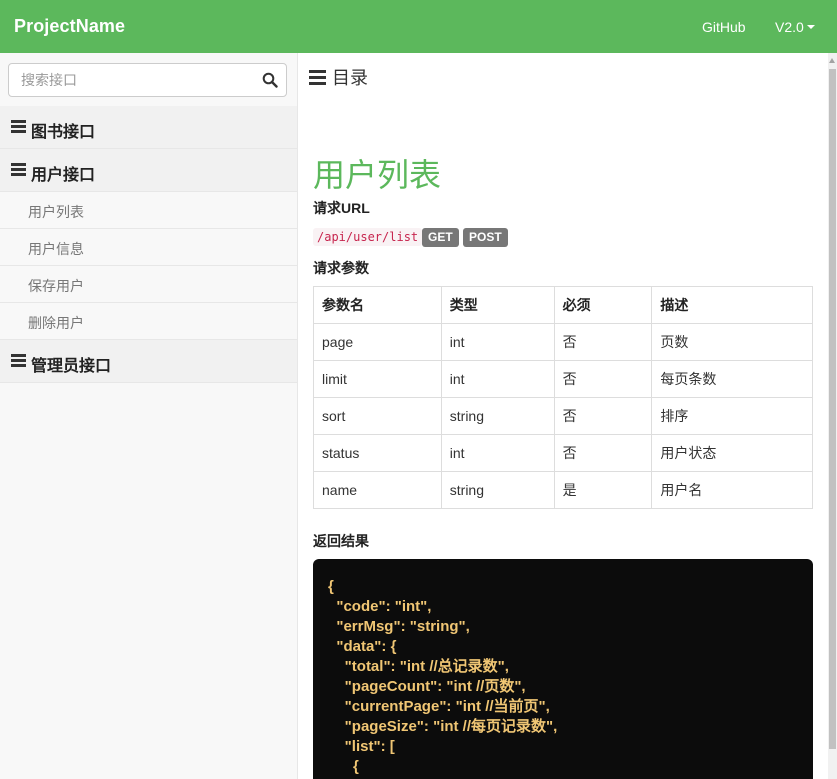  I want to click on search-input, so click(129, 80).